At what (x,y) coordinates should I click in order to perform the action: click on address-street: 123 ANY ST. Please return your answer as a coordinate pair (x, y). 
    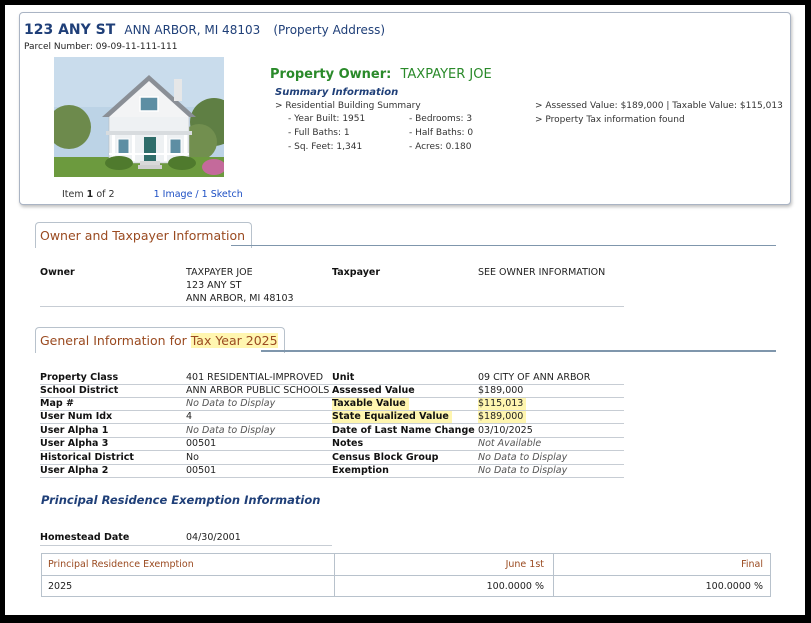
    Looking at the image, I should click on (70, 30).